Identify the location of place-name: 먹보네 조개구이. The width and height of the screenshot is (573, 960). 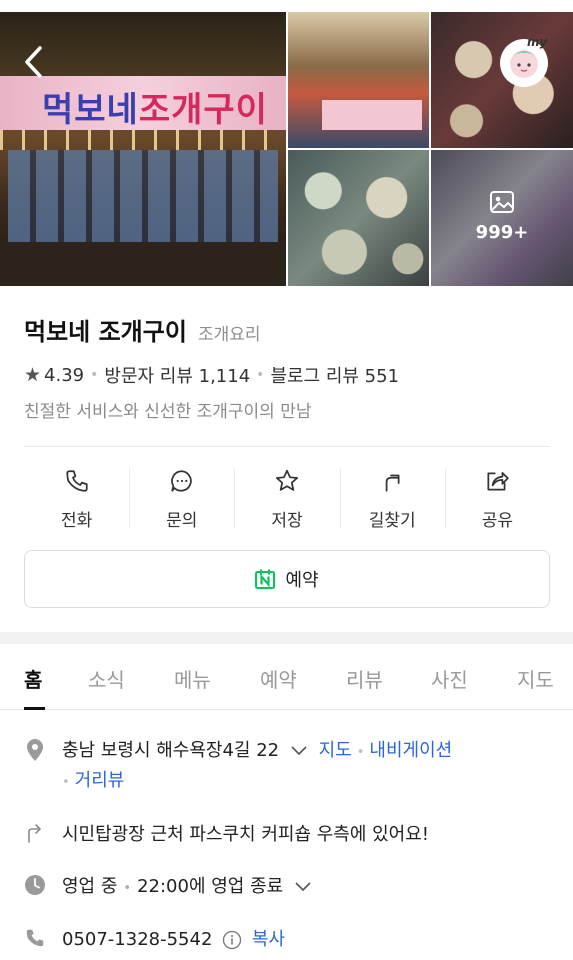
(105, 332).